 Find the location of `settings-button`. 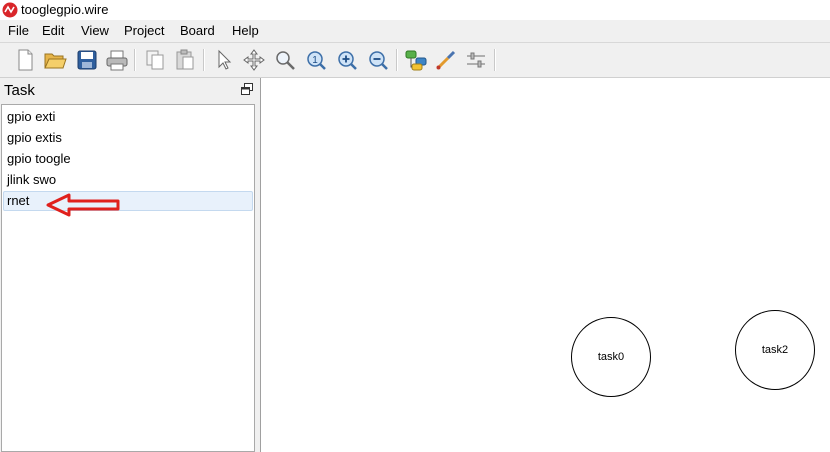

settings-button is located at coordinates (476, 60).